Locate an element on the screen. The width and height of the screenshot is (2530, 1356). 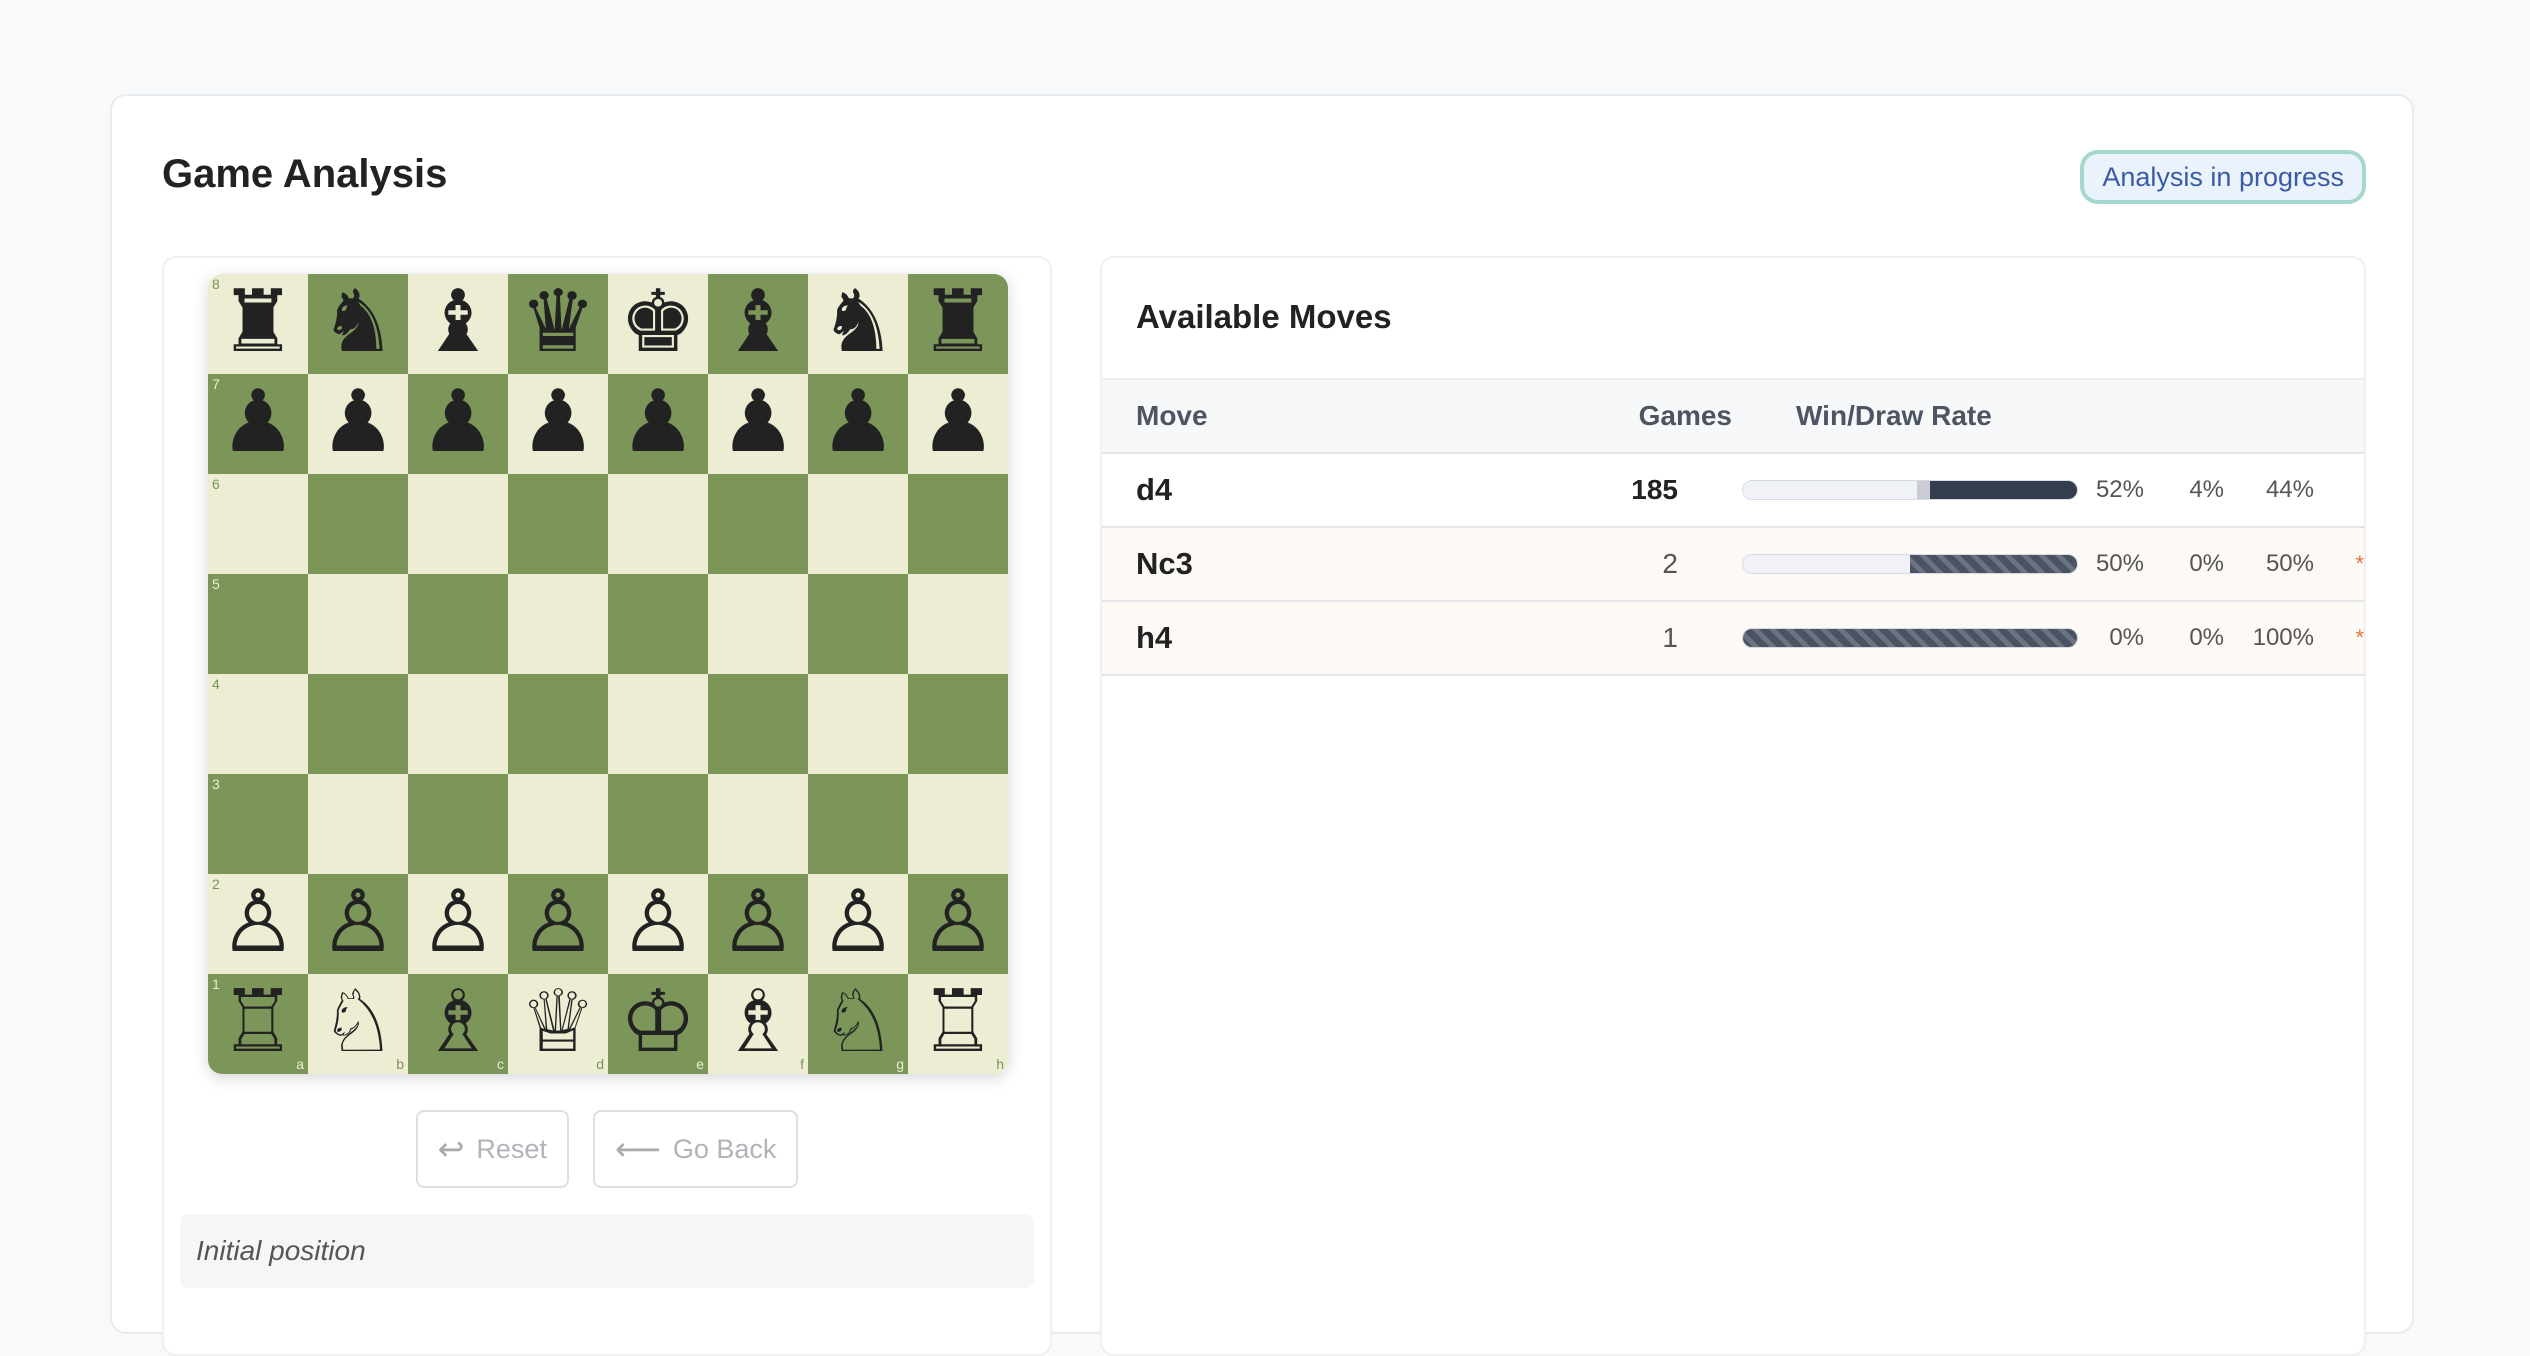
square-c7: ♟ is located at coordinates (458, 424).